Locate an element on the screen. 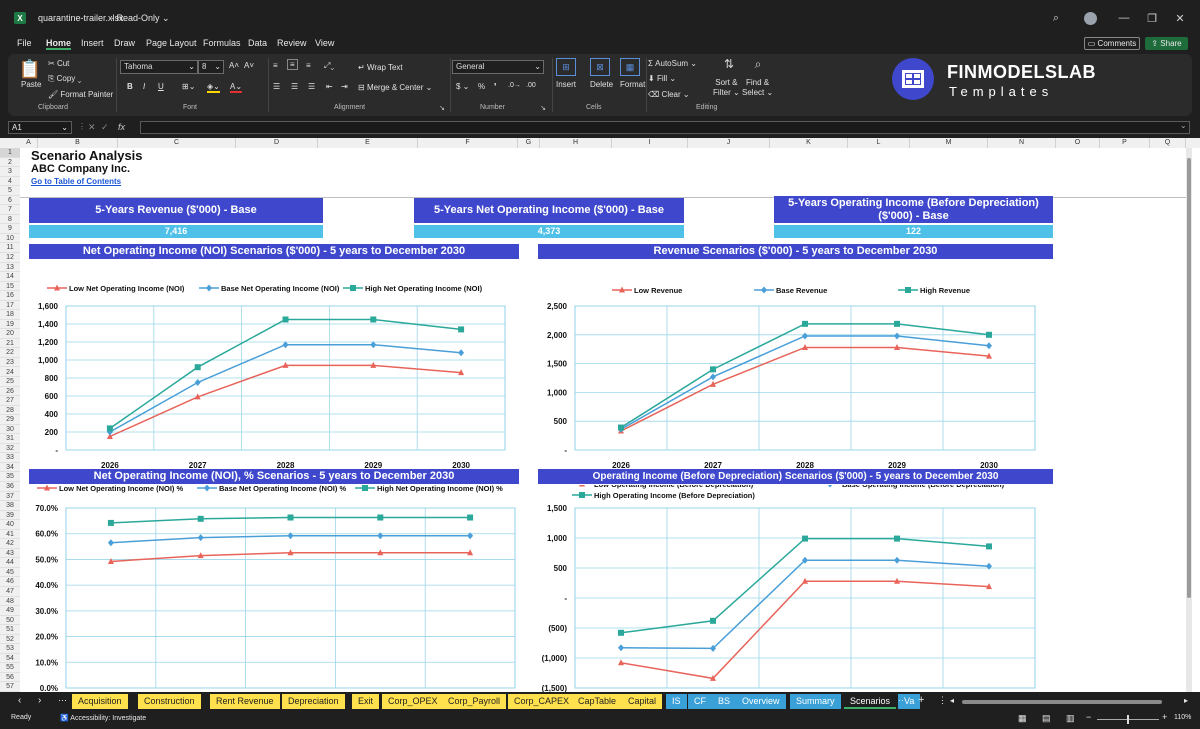 Image resolution: width=1200 pixels, height=729 pixels. column-header: L is located at coordinates (879, 143).